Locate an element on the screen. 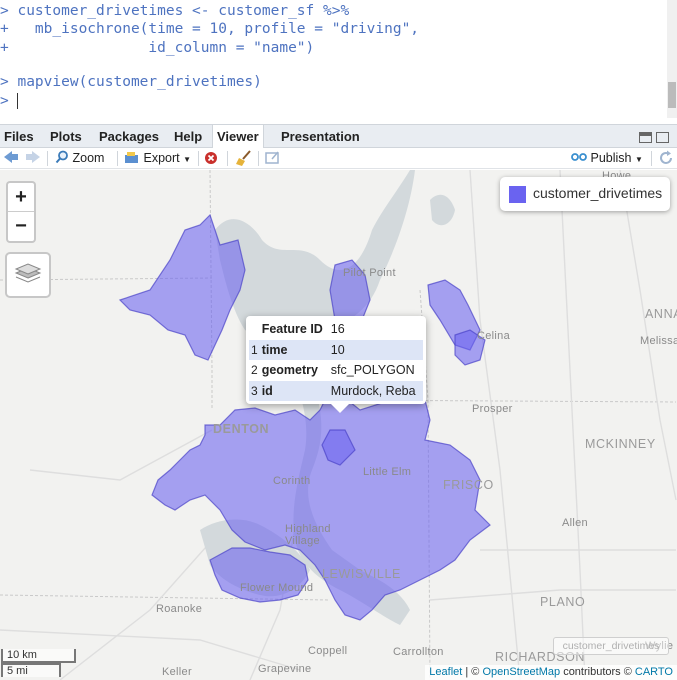 Image resolution: width=677 pixels, height=680 pixels. map-label-melissa: Melissa is located at coordinates (658, 341).